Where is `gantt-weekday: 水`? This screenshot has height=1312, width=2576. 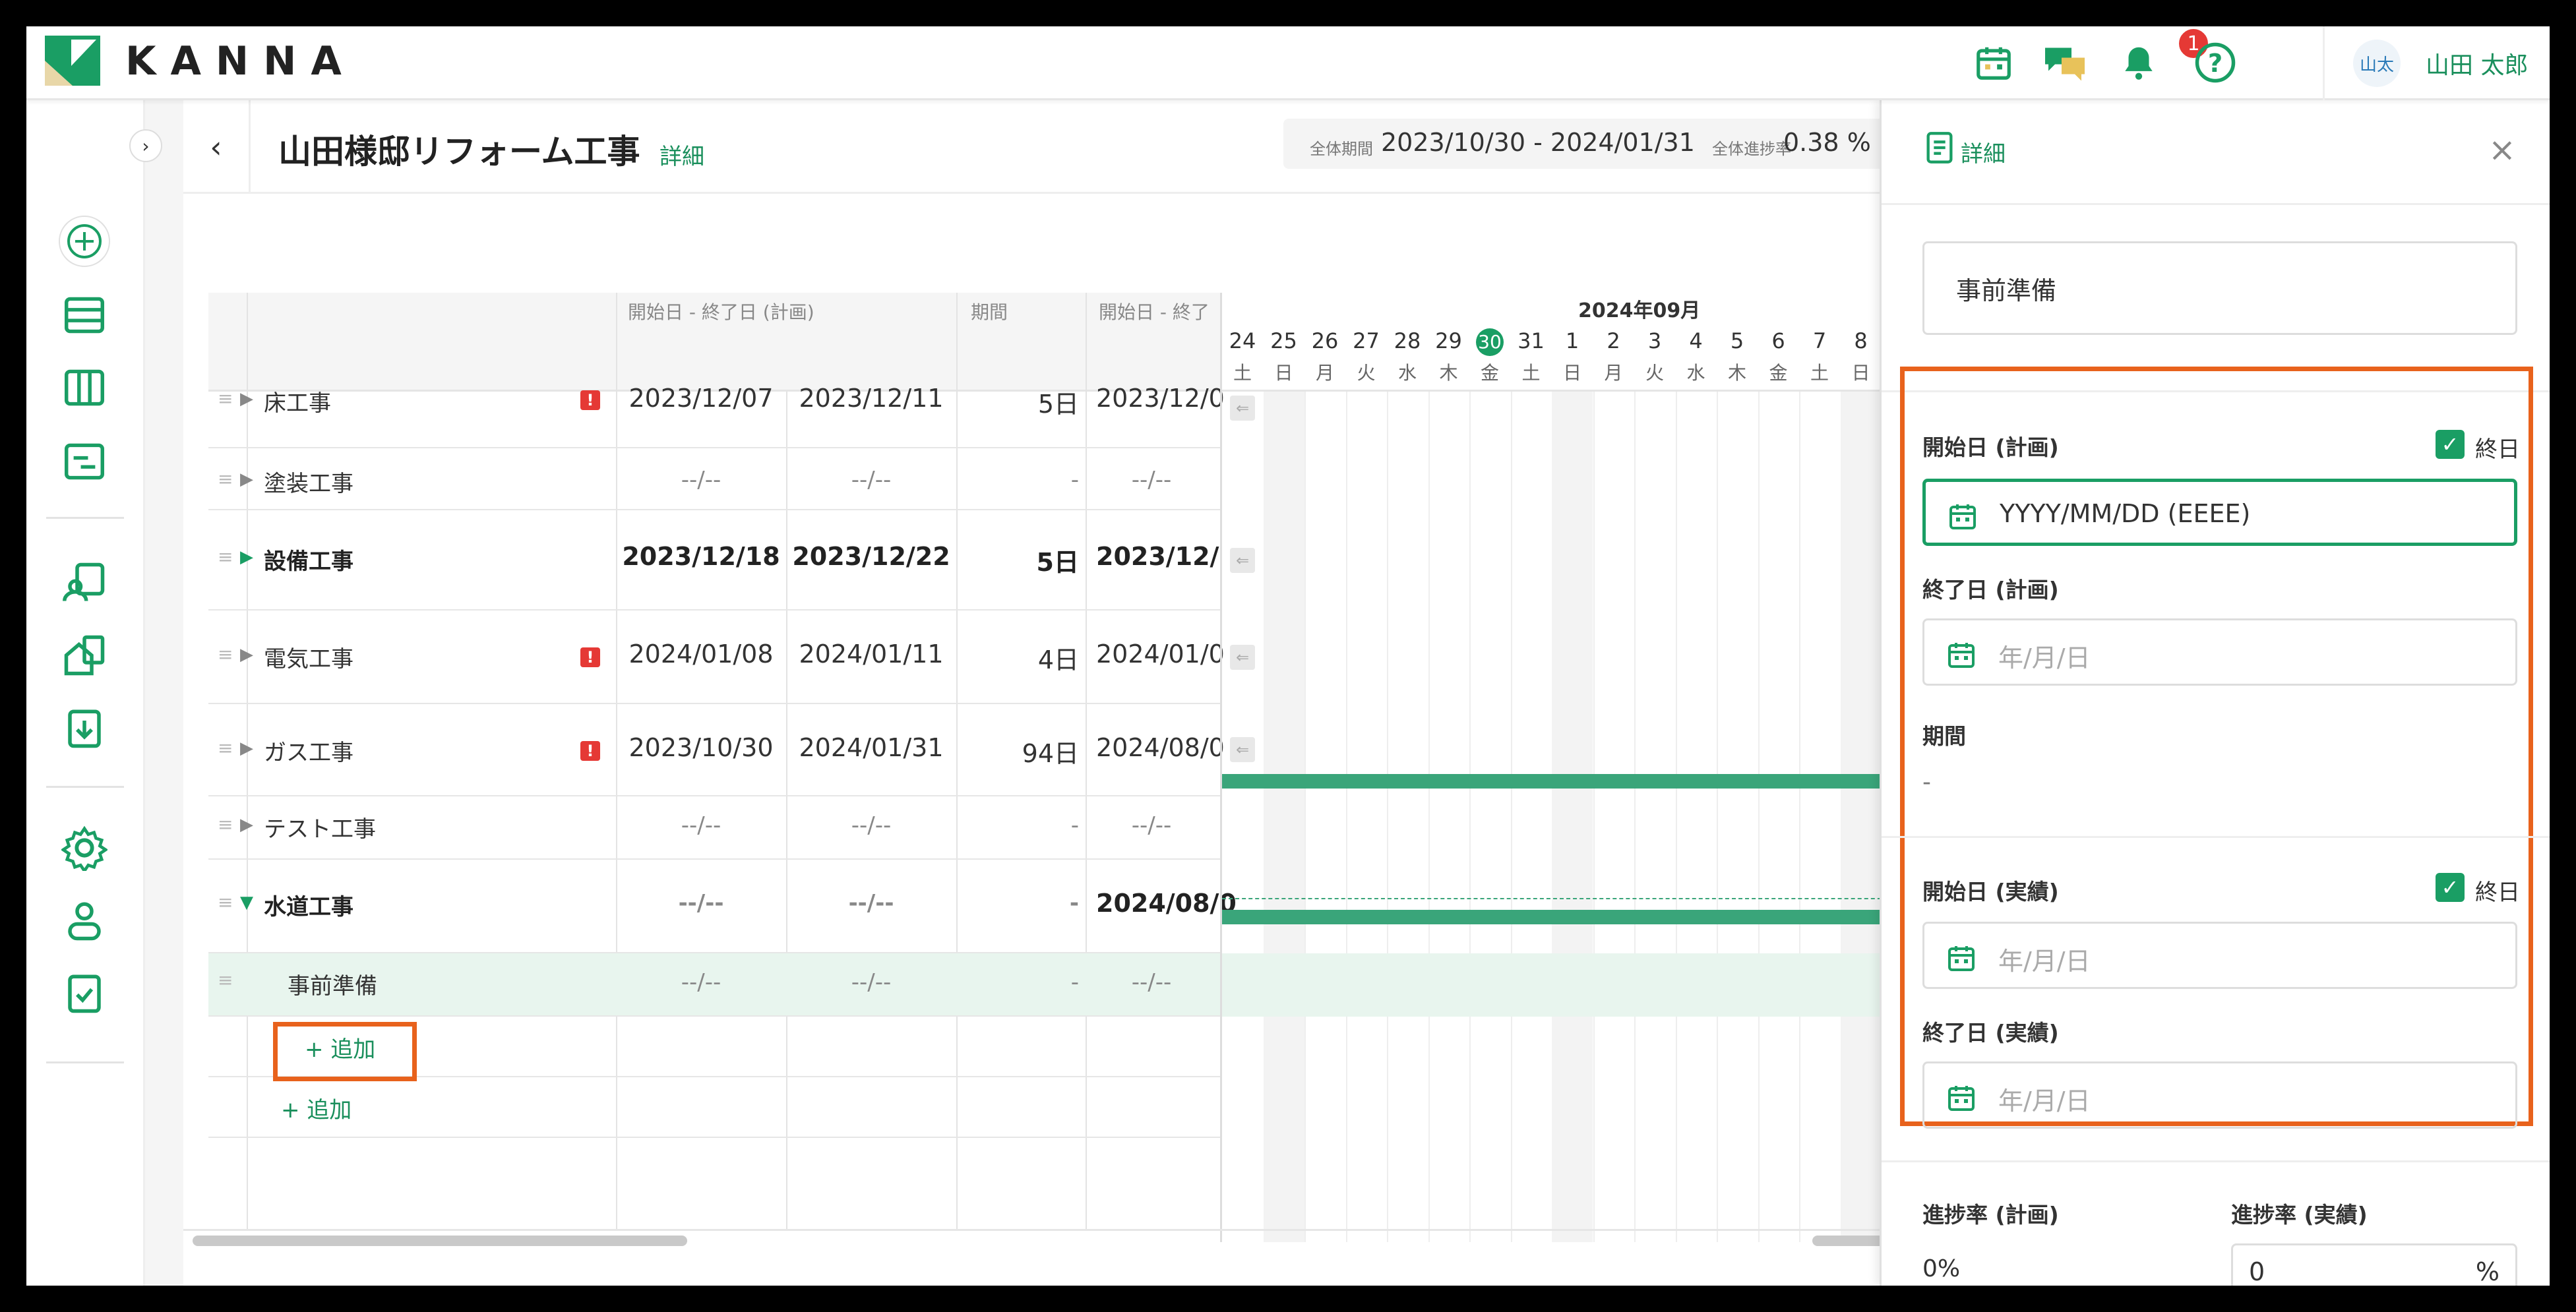
gantt-weekday: 水 is located at coordinates (1407, 373).